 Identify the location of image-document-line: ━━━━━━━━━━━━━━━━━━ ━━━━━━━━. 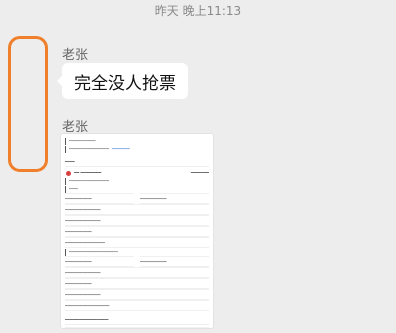
(137, 149).